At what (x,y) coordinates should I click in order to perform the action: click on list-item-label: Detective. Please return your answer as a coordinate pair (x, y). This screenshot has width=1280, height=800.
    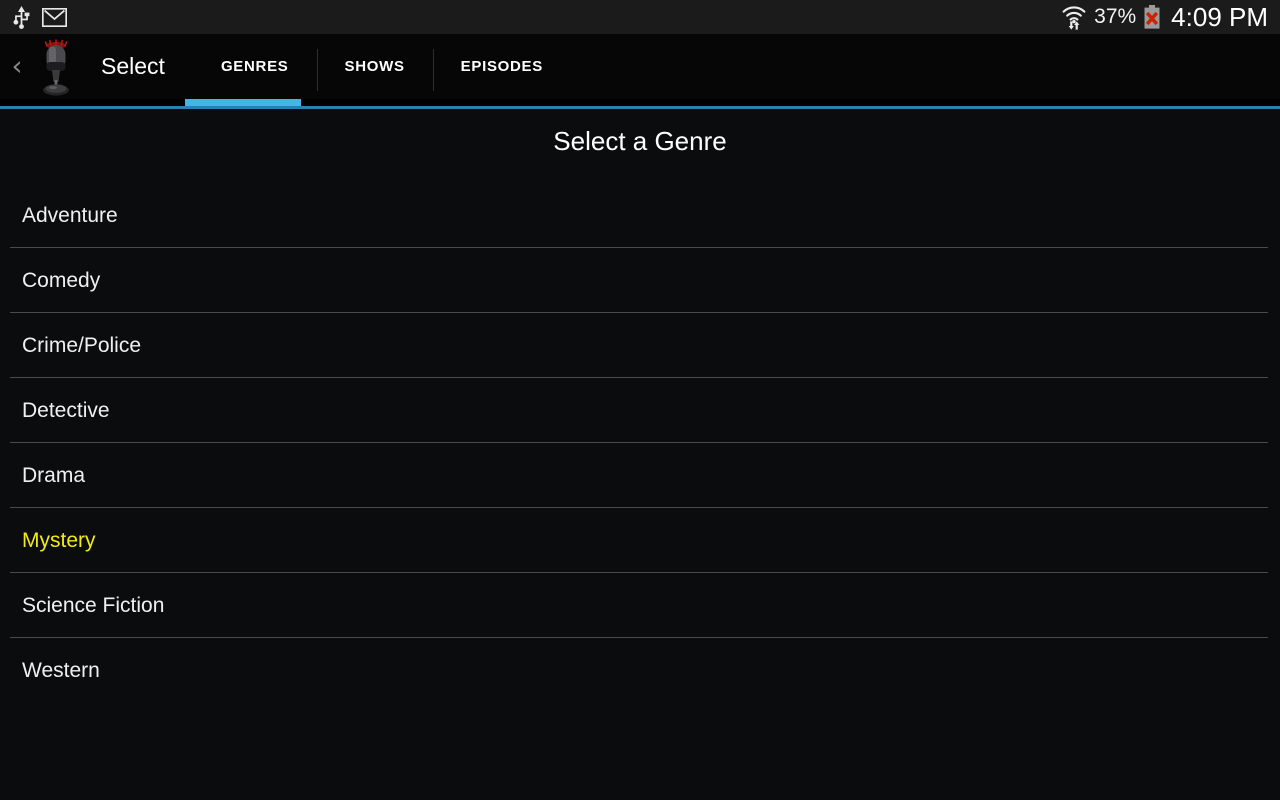
    Looking at the image, I should click on (66, 410).